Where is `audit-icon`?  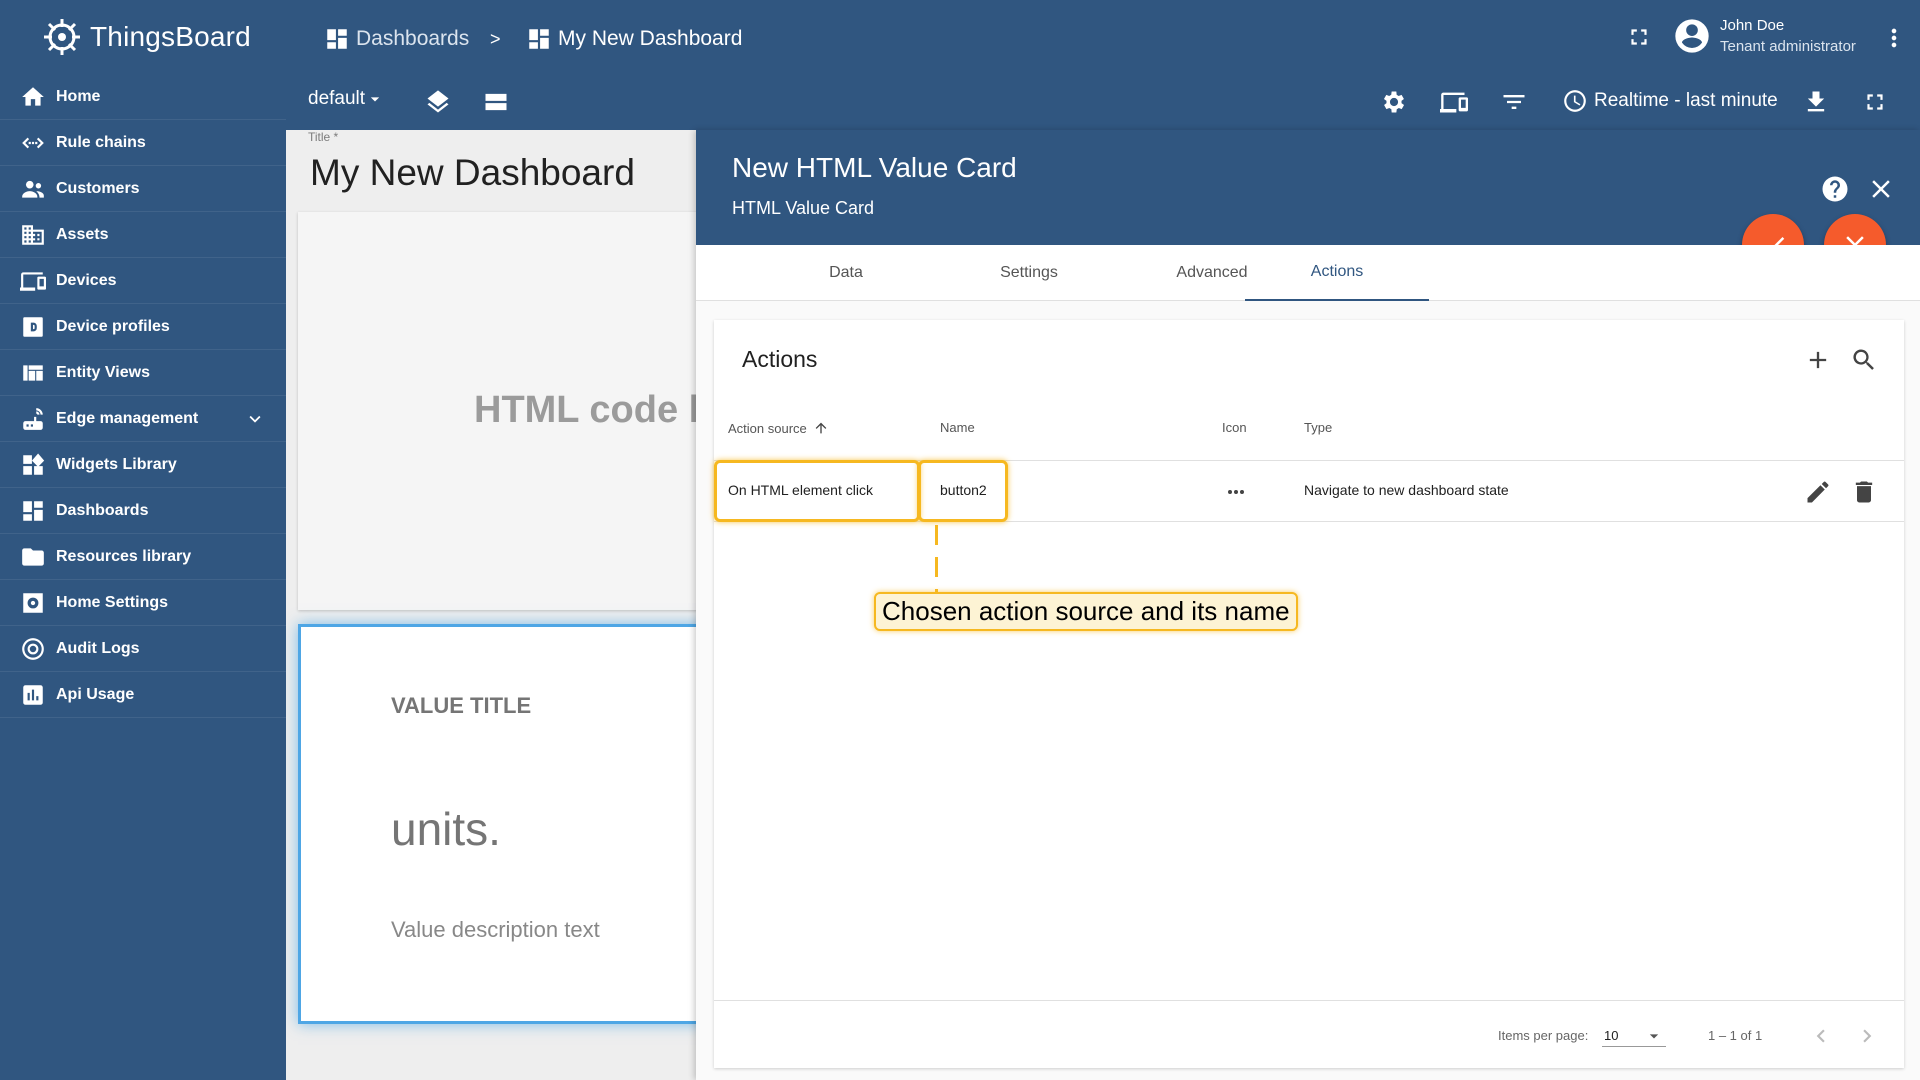
audit-icon is located at coordinates (33, 648).